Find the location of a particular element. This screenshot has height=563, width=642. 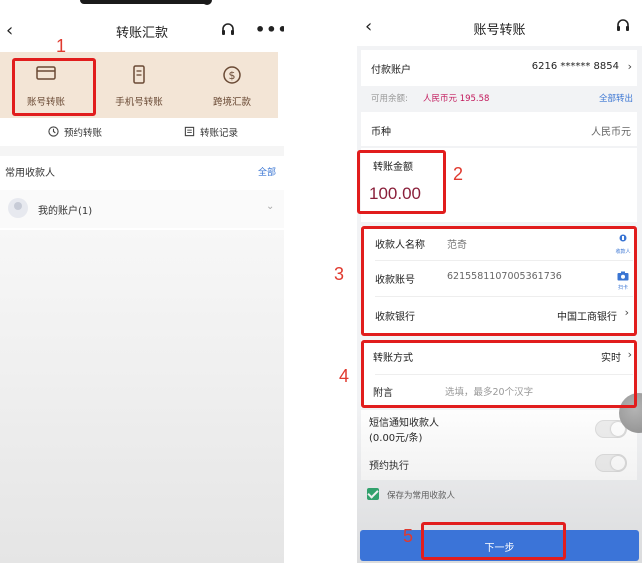

schedule-toggle is located at coordinates (611, 463).